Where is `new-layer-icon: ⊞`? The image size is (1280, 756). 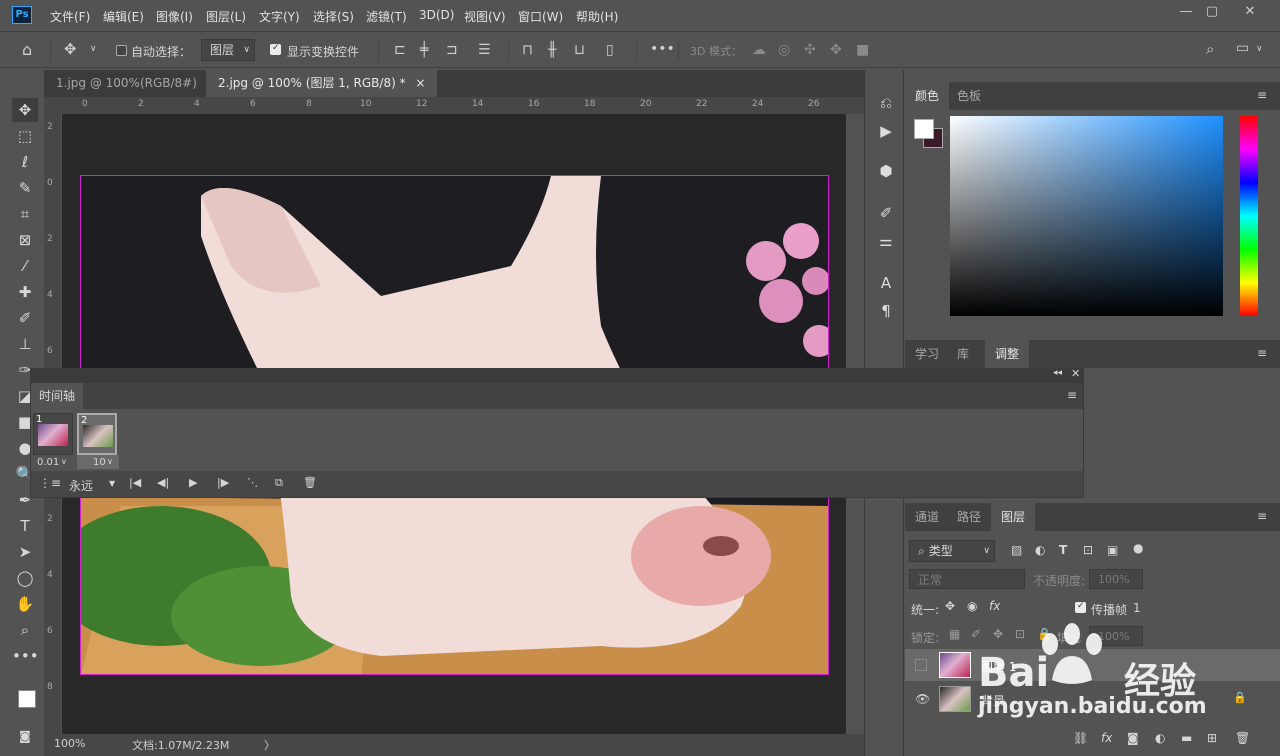 new-layer-icon: ⊞ is located at coordinates (1212, 738).